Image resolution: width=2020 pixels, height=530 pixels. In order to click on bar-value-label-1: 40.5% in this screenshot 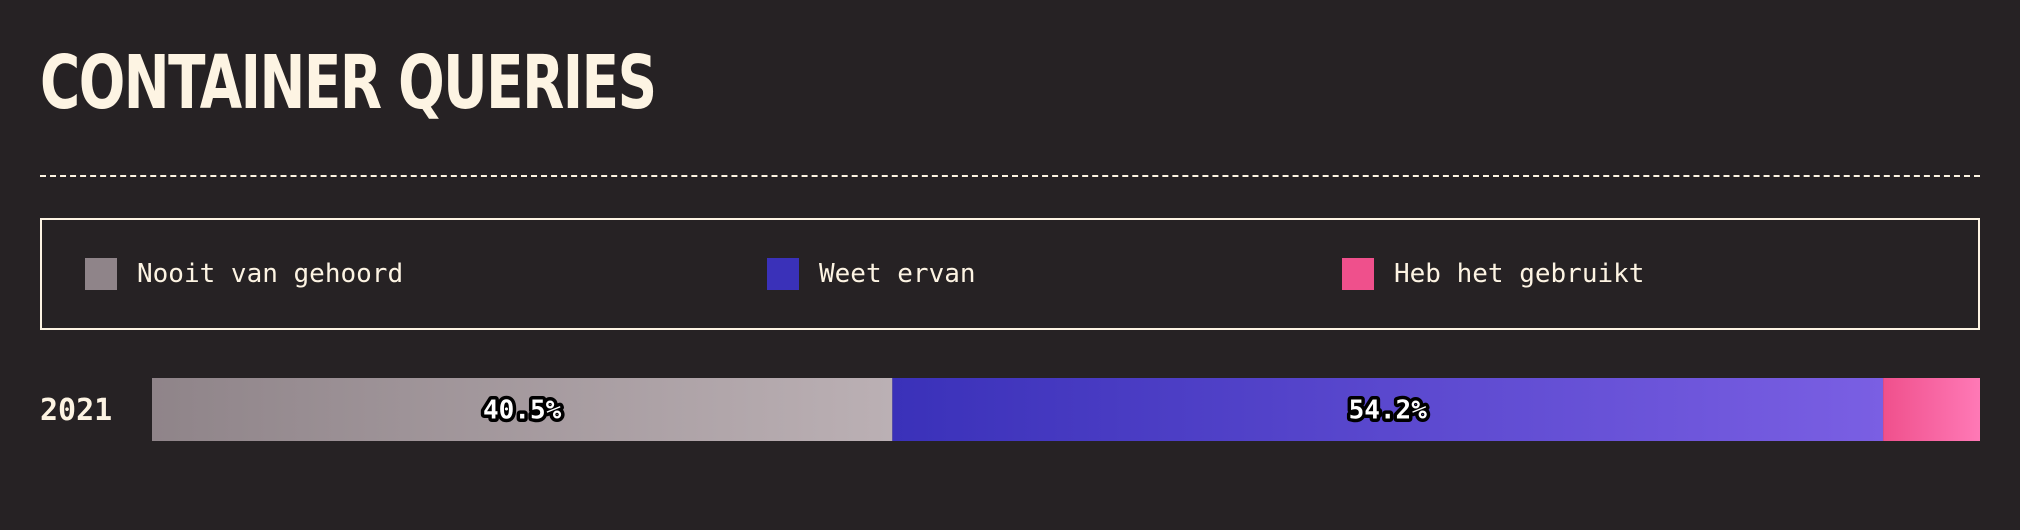, I will do `click(522, 411)`.